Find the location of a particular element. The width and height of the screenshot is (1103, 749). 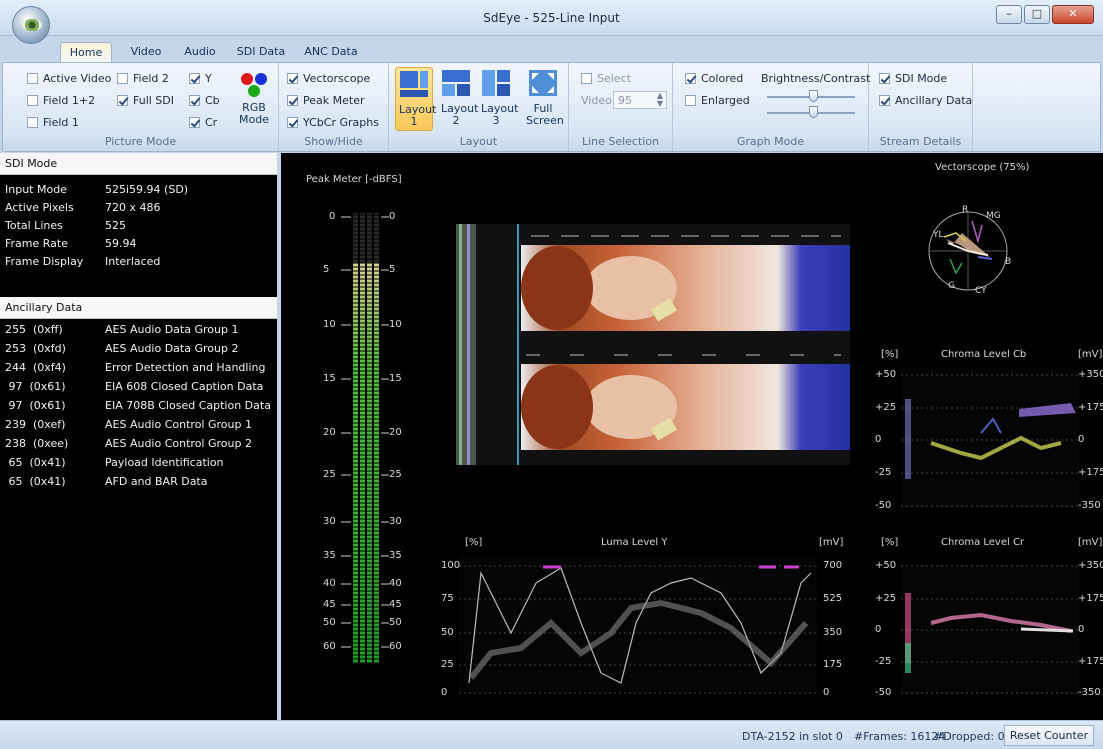

brightness-contrast-label: Brightness/Contrast is located at coordinates (816, 78).